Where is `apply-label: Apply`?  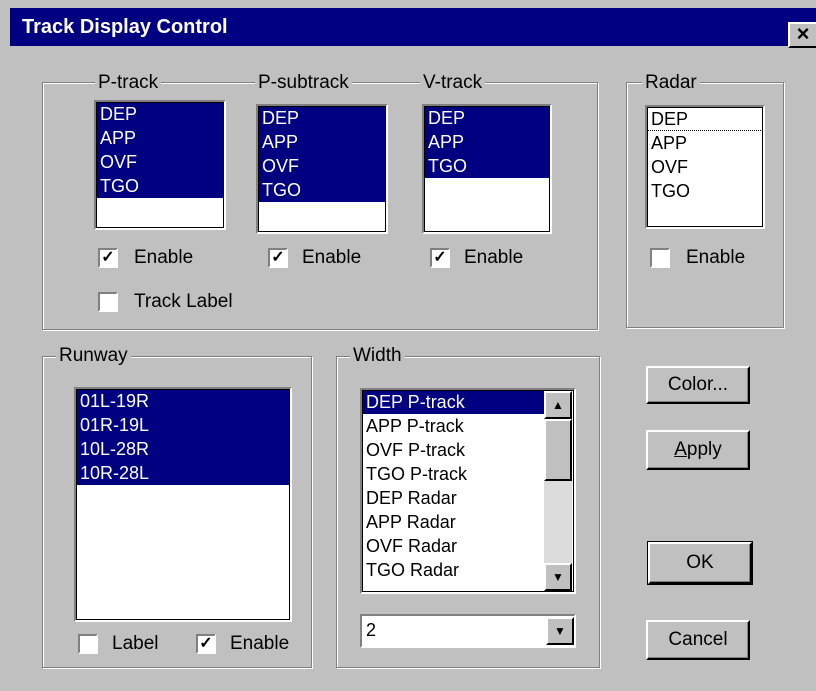
apply-label: Apply is located at coordinates (698, 449).